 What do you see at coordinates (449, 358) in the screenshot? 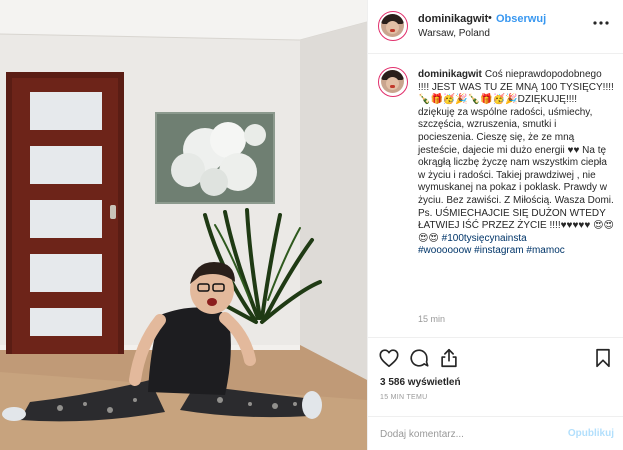
I see `share-upload-icon` at bounding box center [449, 358].